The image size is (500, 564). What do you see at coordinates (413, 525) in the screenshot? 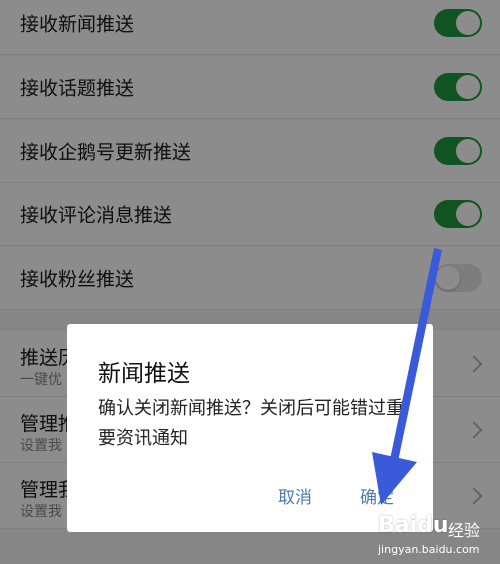
I see `watermark-logo: Baidu` at bounding box center [413, 525].